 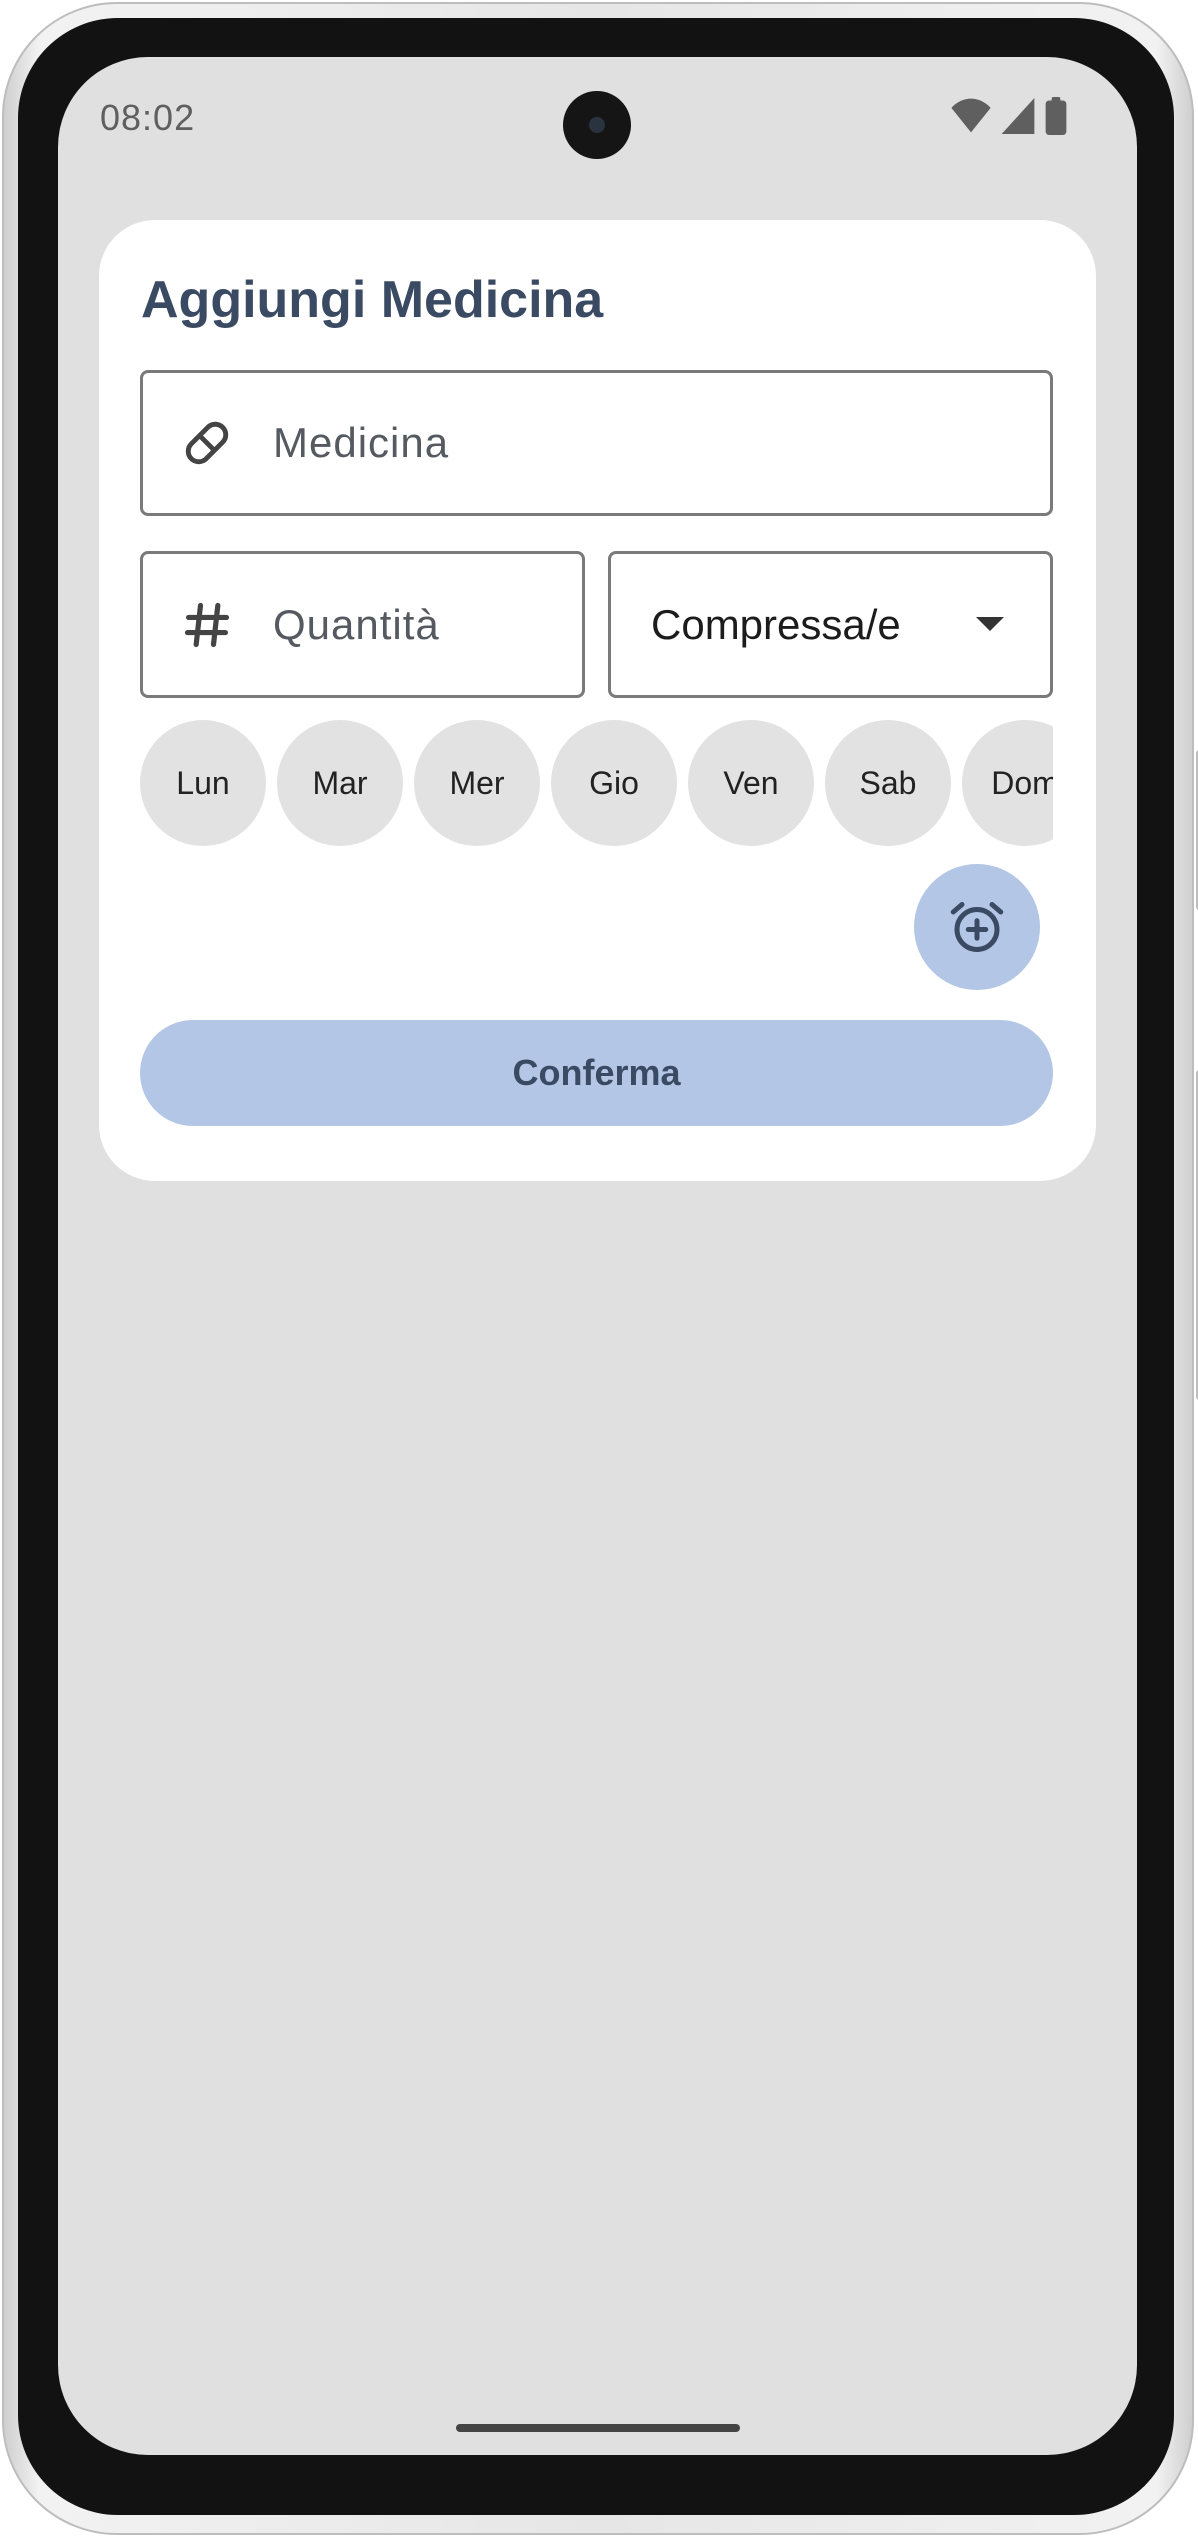 I want to click on alarm-add-icon, so click(x=977, y=927).